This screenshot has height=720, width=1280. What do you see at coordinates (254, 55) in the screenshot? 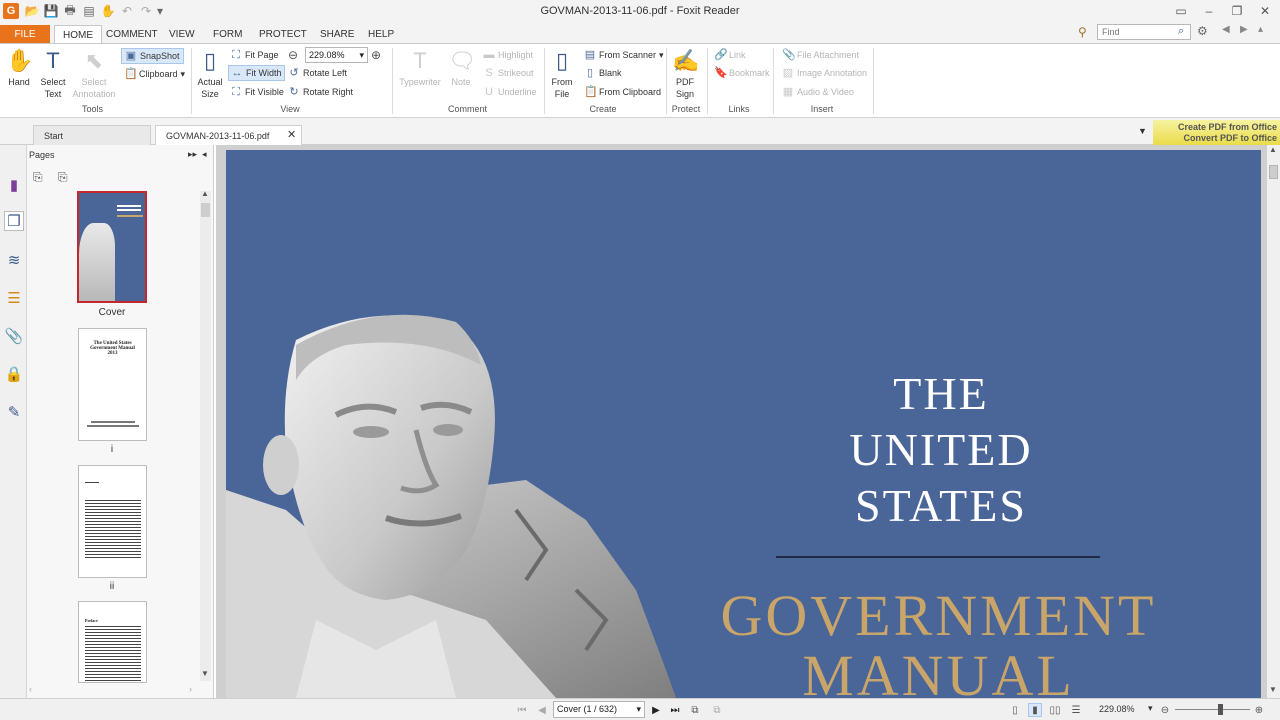
I see `fit-page-button: ⛶ Fit Page` at bounding box center [254, 55].